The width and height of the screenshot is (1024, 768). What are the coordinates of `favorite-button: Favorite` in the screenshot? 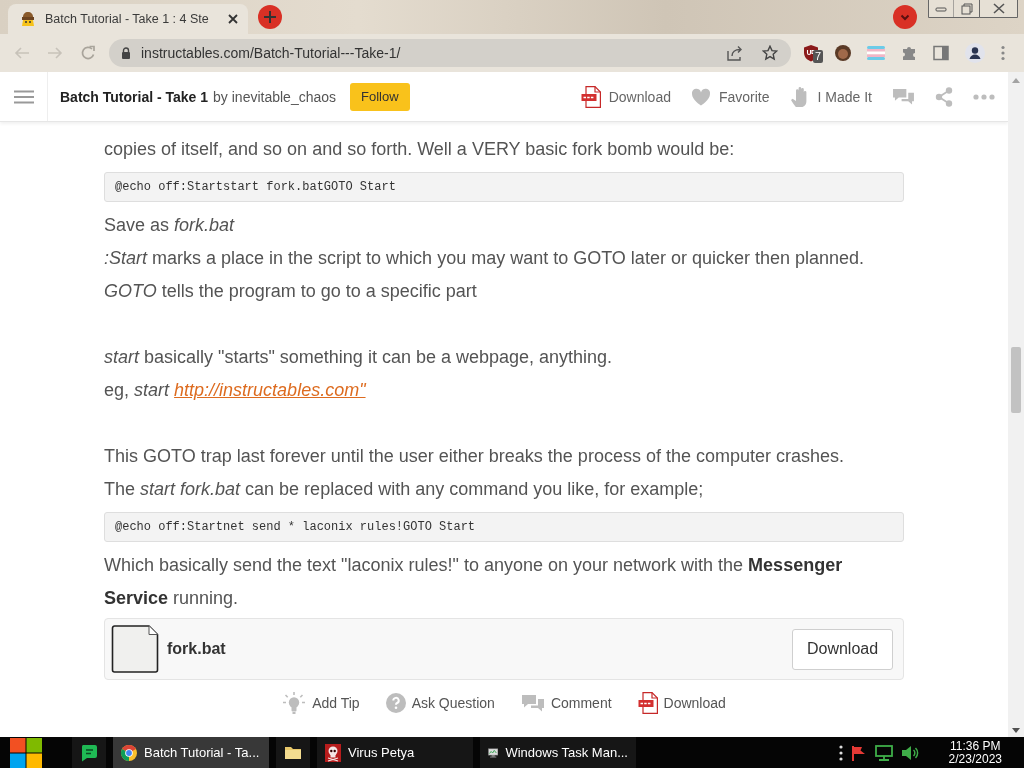 It's located at (730, 96).